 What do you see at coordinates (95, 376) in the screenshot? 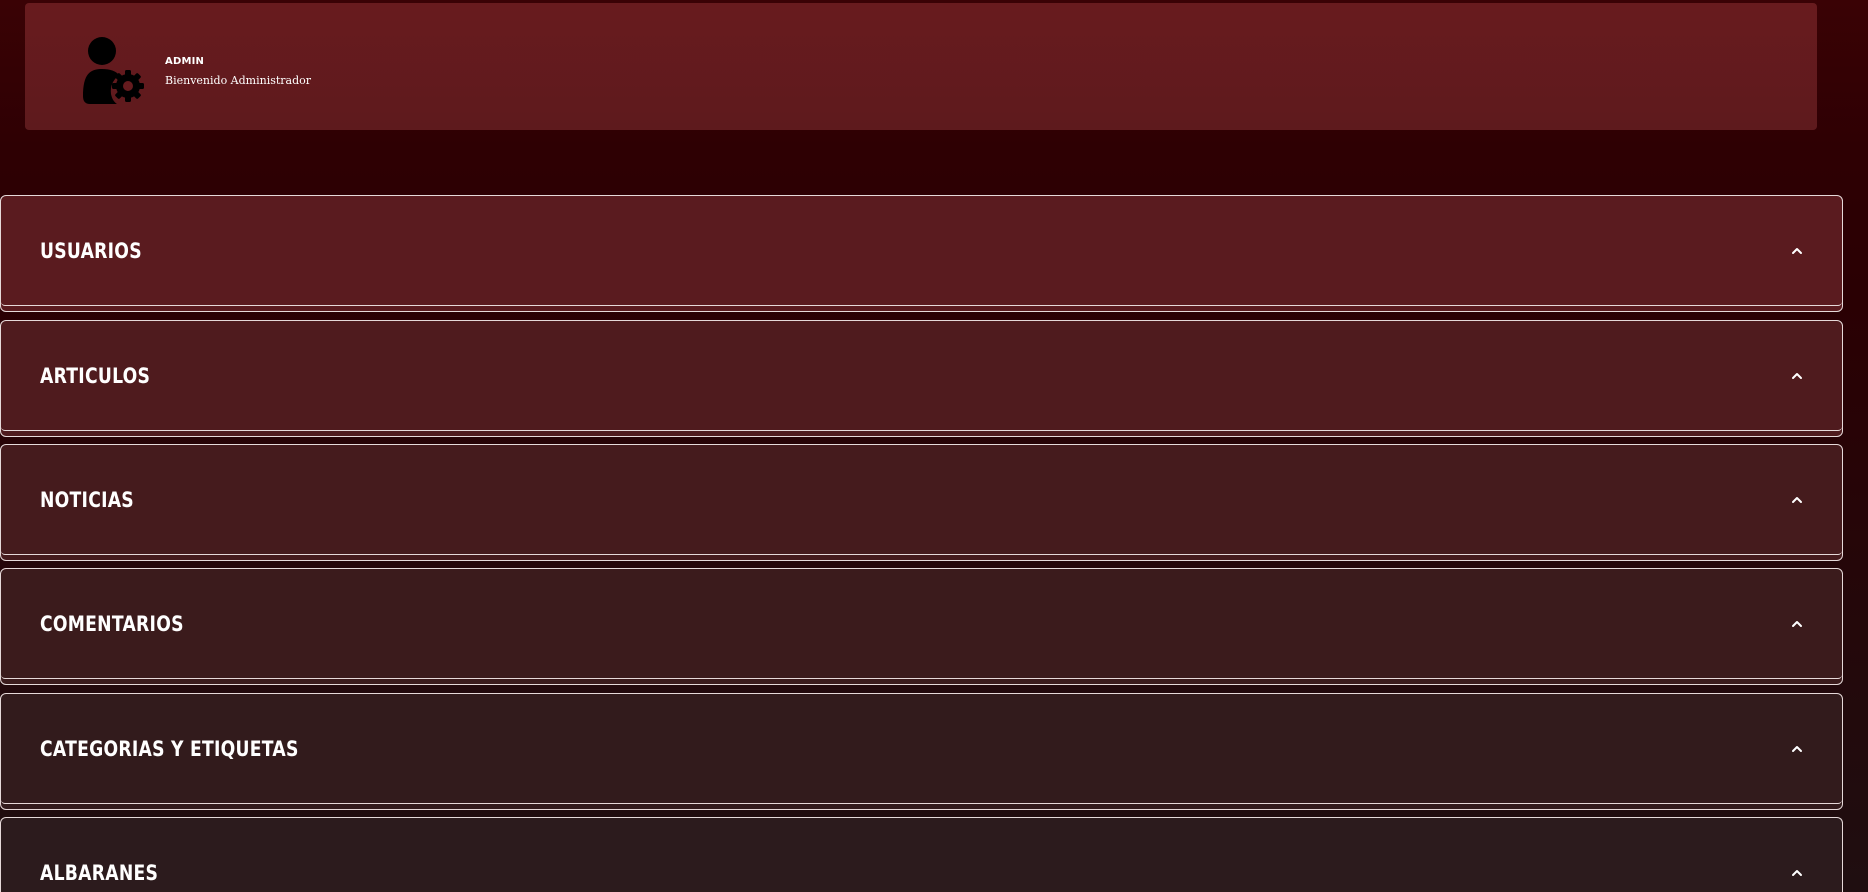
I see `accordion-title: ARTICULOS` at bounding box center [95, 376].